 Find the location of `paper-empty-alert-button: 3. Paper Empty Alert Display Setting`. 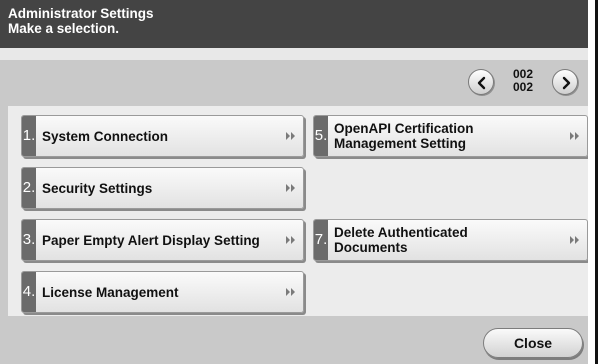

paper-empty-alert-button: 3. Paper Empty Alert Display Setting is located at coordinates (162, 240).